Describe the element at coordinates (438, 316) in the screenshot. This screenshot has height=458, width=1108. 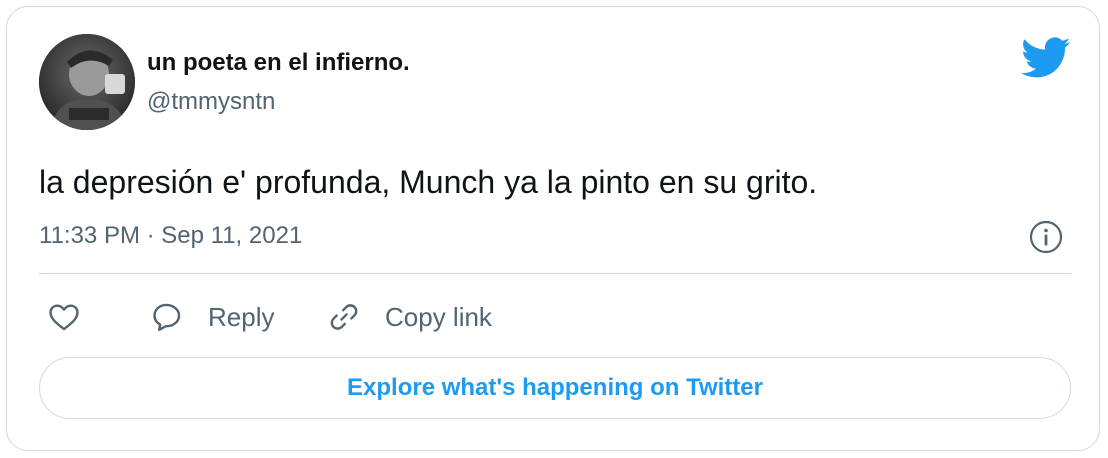
I see `copy-link-label: Copy link` at that location.